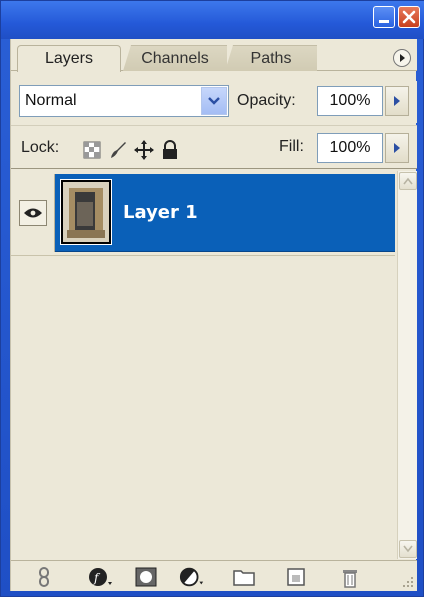  What do you see at coordinates (214, 575) in the screenshot?
I see `palette-bottom-toolbar: f` at bounding box center [214, 575].